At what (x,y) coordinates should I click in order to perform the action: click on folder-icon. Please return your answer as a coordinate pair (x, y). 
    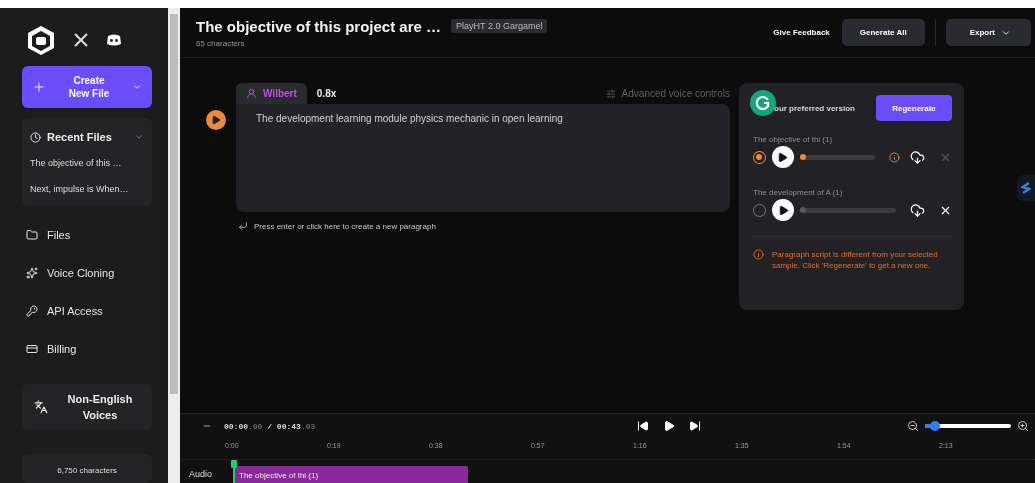
    Looking at the image, I should click on (32, 235).